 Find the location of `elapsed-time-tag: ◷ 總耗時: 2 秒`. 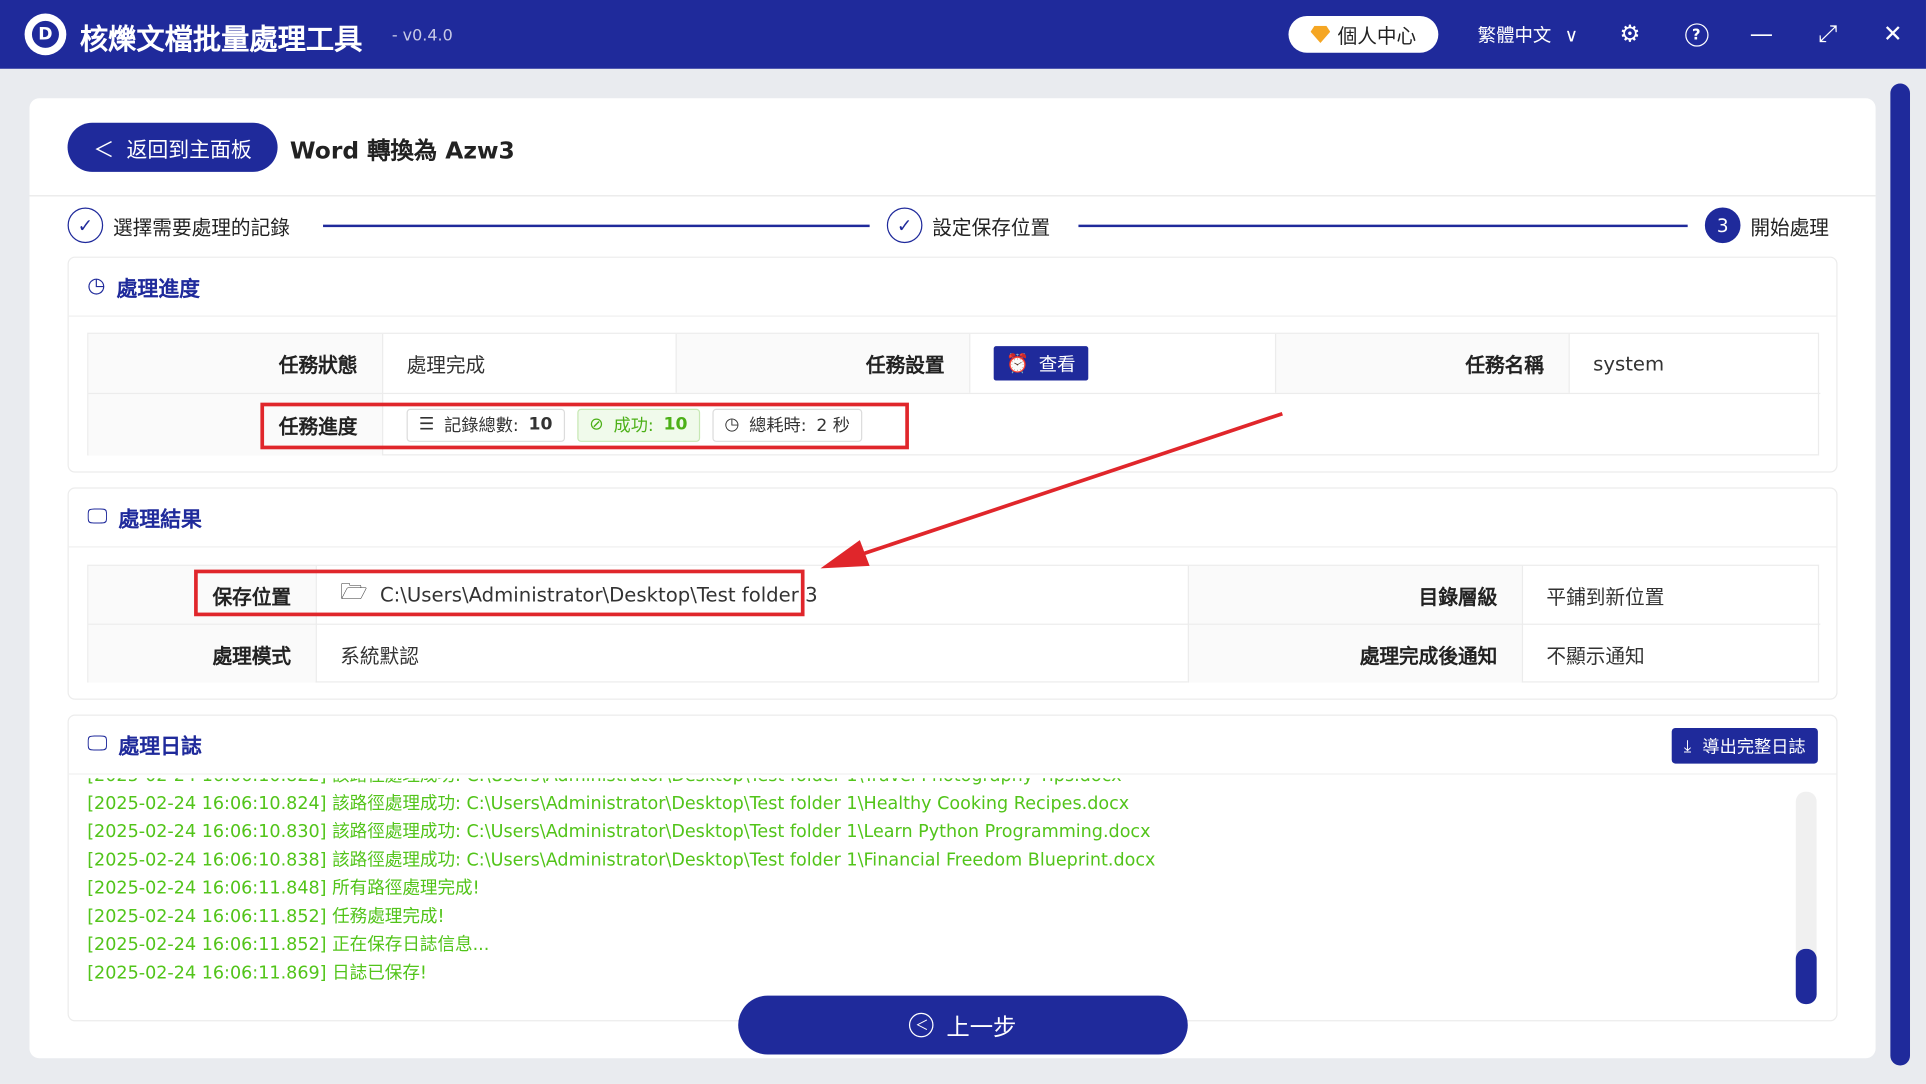

elapsed-time-tag: ◷ 總耗時: 2 秒 is located at coordinates (787, 425).